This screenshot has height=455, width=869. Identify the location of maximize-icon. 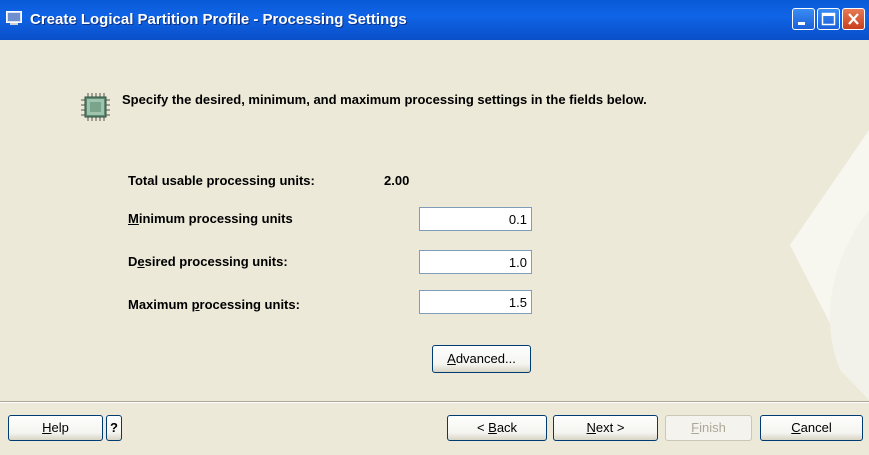
(828, 19).